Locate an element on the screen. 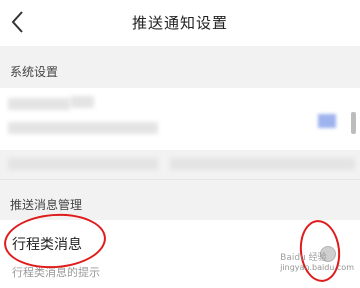  push-item-subtitle: 行程类消息的提示 is located at coordinates (56, 272).